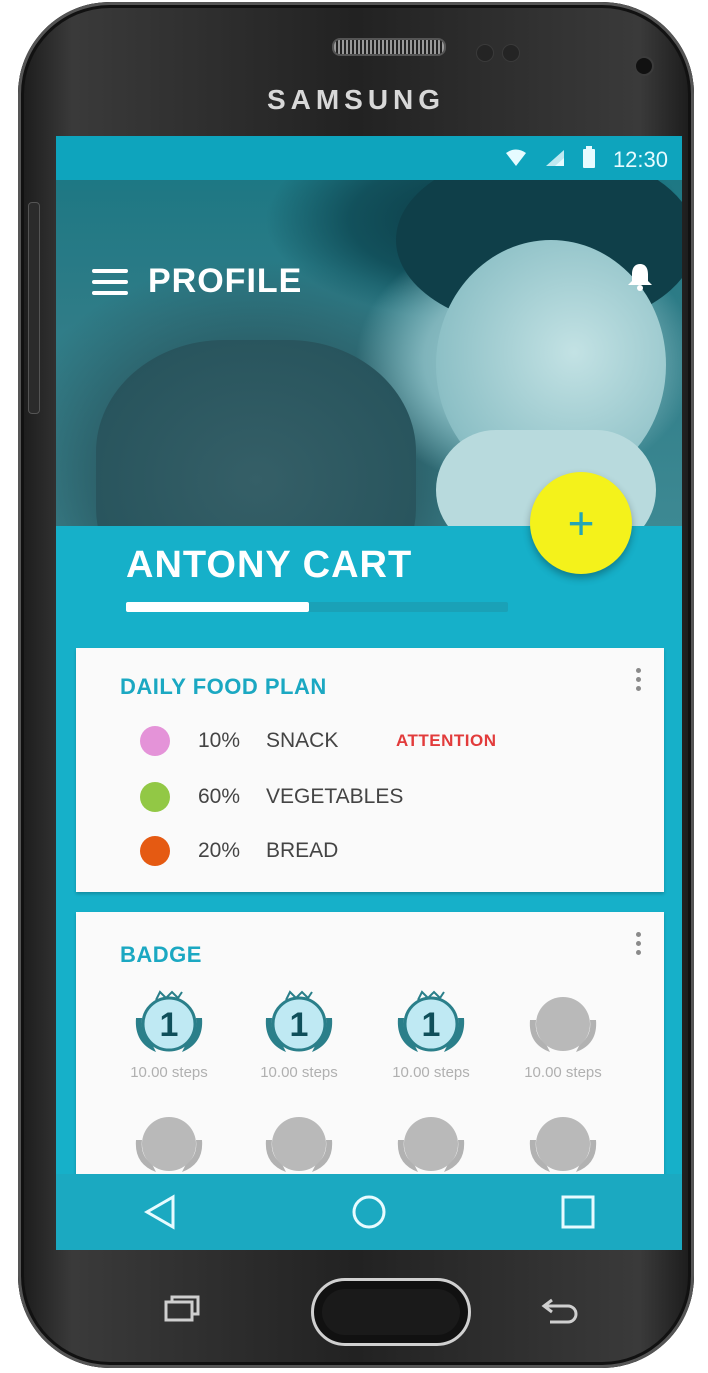 The height and width of the screenshot is (1373, 708). Describe the element at coordinates (335, 796) in the screenshot. I see `food-name: VEGETABLES` at that location.